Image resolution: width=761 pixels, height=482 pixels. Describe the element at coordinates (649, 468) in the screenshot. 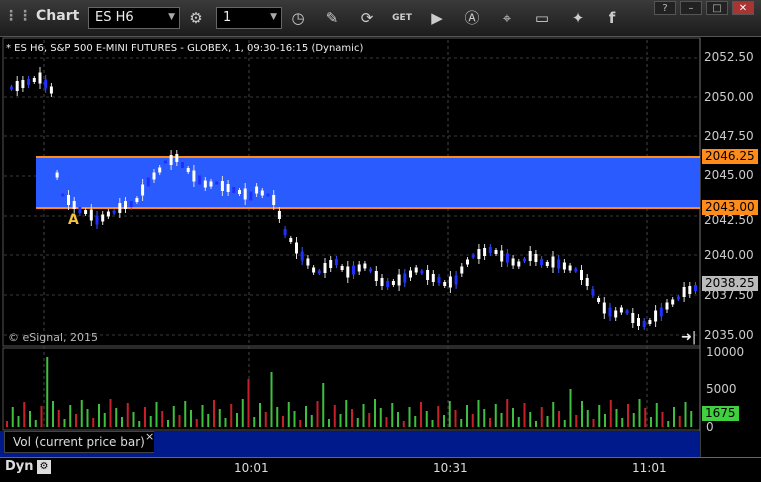

I see `time-tick: 11:01` at that location.